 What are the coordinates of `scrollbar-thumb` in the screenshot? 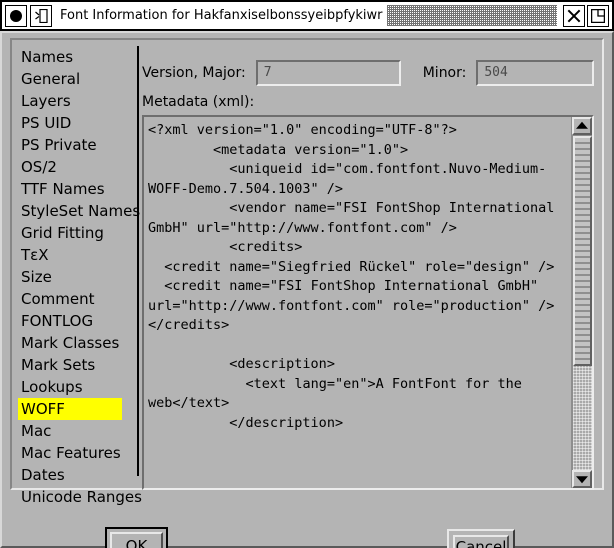 It's located at (582, 251).